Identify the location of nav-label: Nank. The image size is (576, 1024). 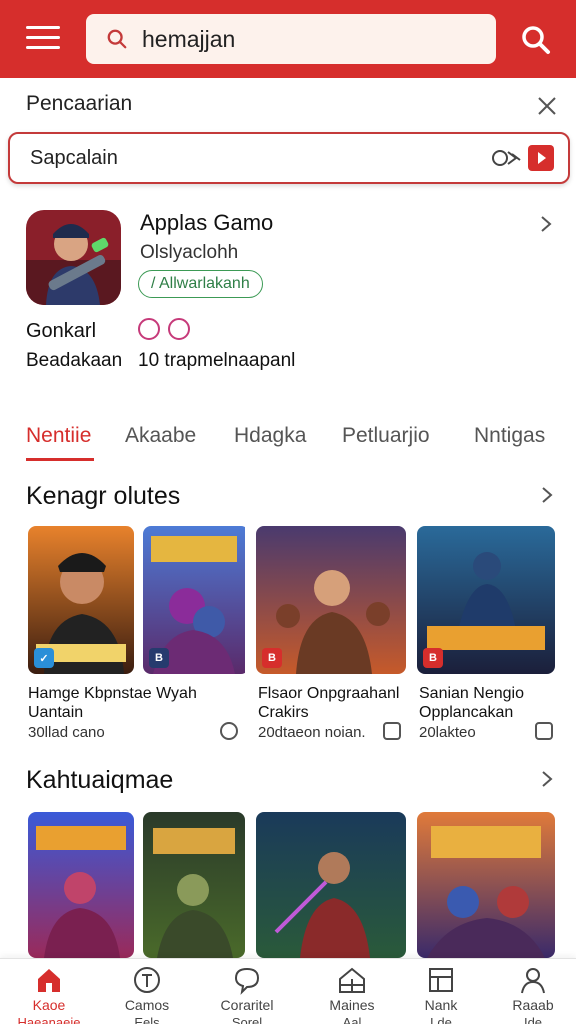
(441, 1005).